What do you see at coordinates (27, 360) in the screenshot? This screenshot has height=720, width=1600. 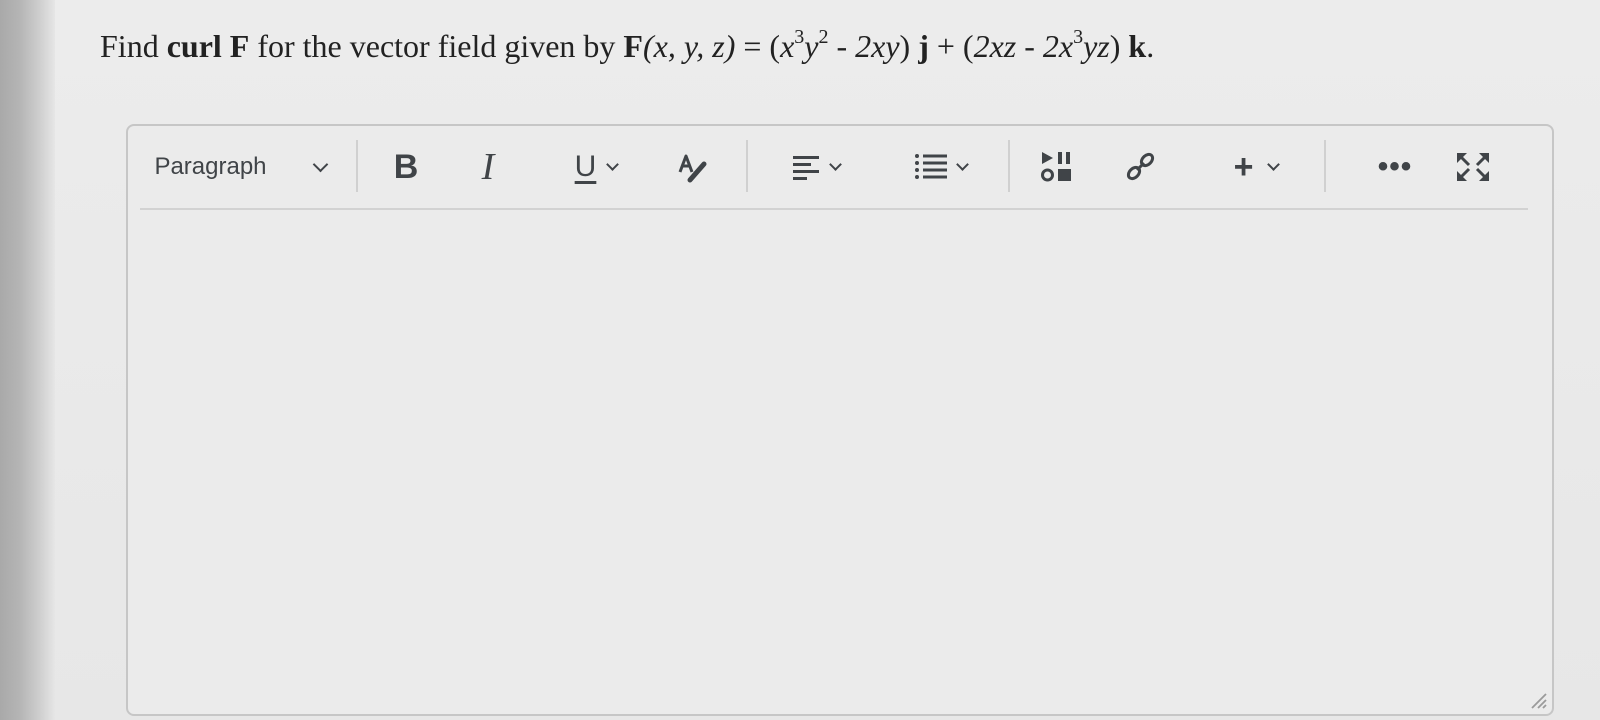 I see `left-screen-edge` at bounding box center [27, 360].